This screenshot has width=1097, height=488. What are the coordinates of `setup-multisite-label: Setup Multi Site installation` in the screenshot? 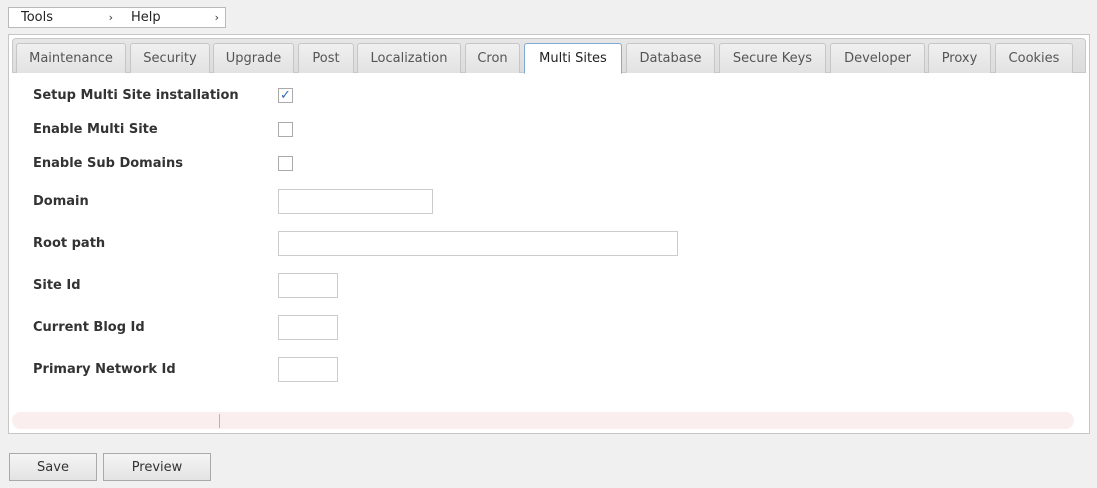 It's located at (136, 95).